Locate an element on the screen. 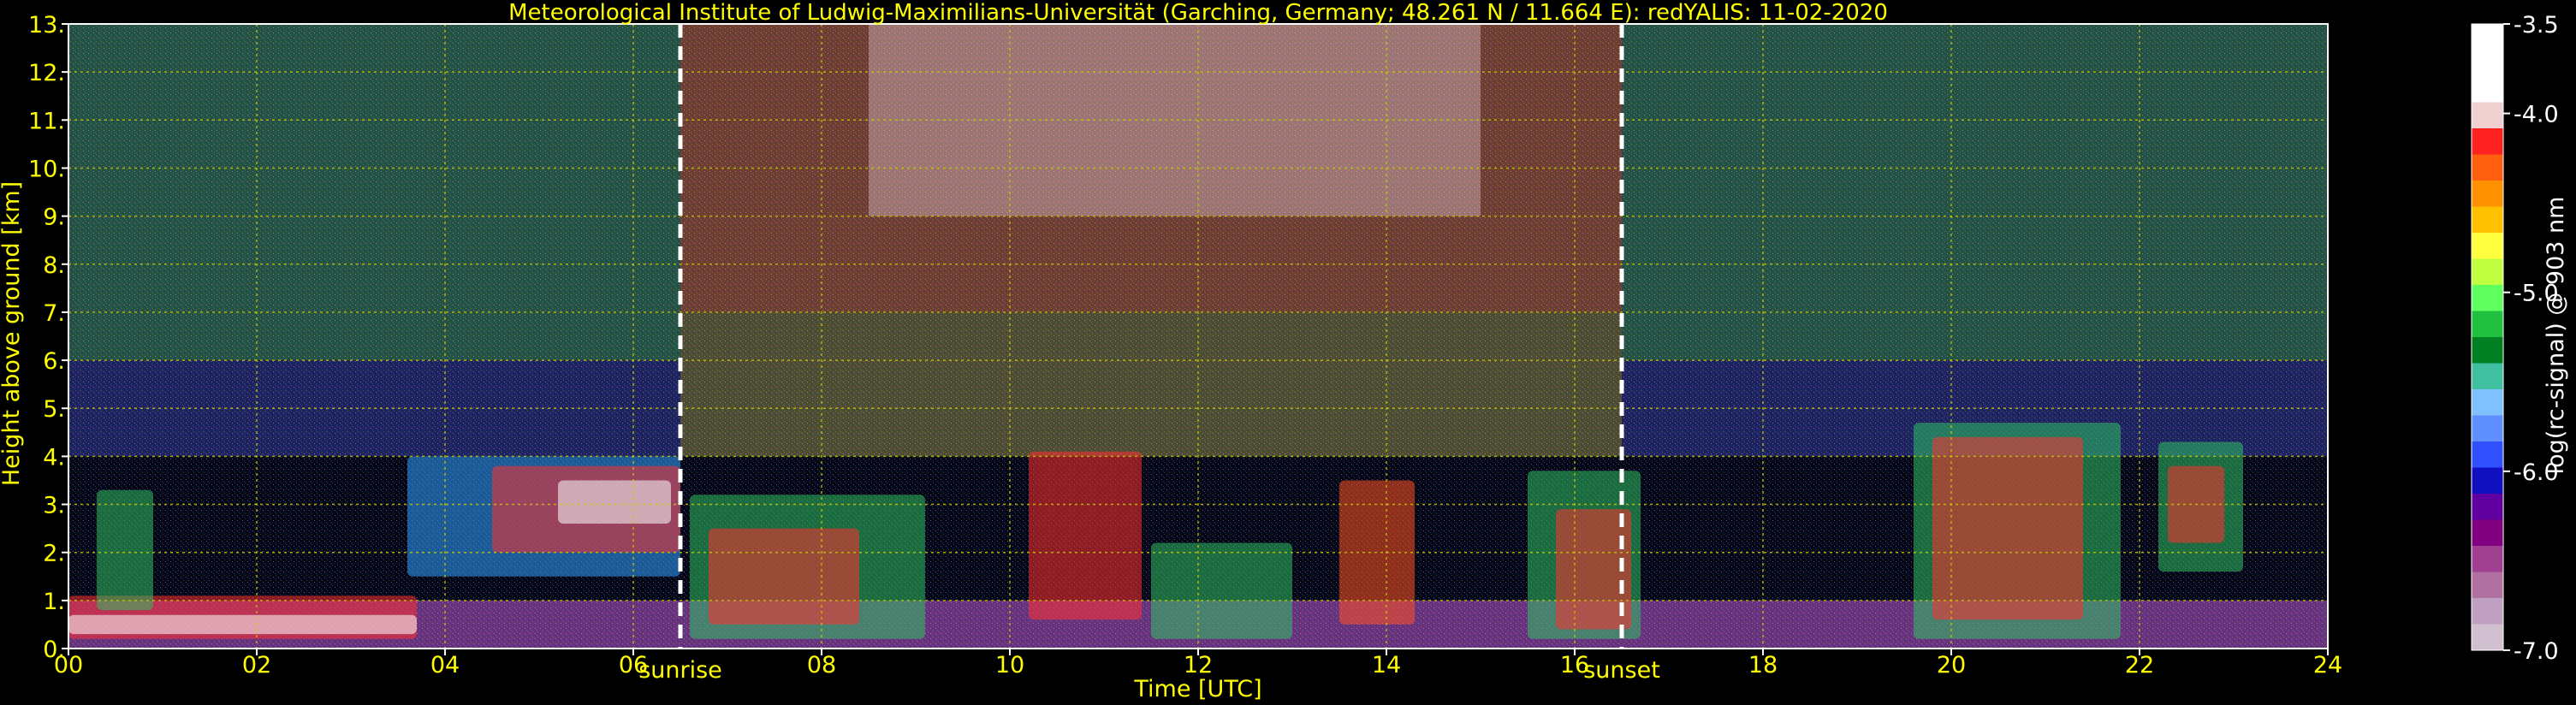  colorbar-tick-label: -4.0 is located at coordinates (2536, 115).